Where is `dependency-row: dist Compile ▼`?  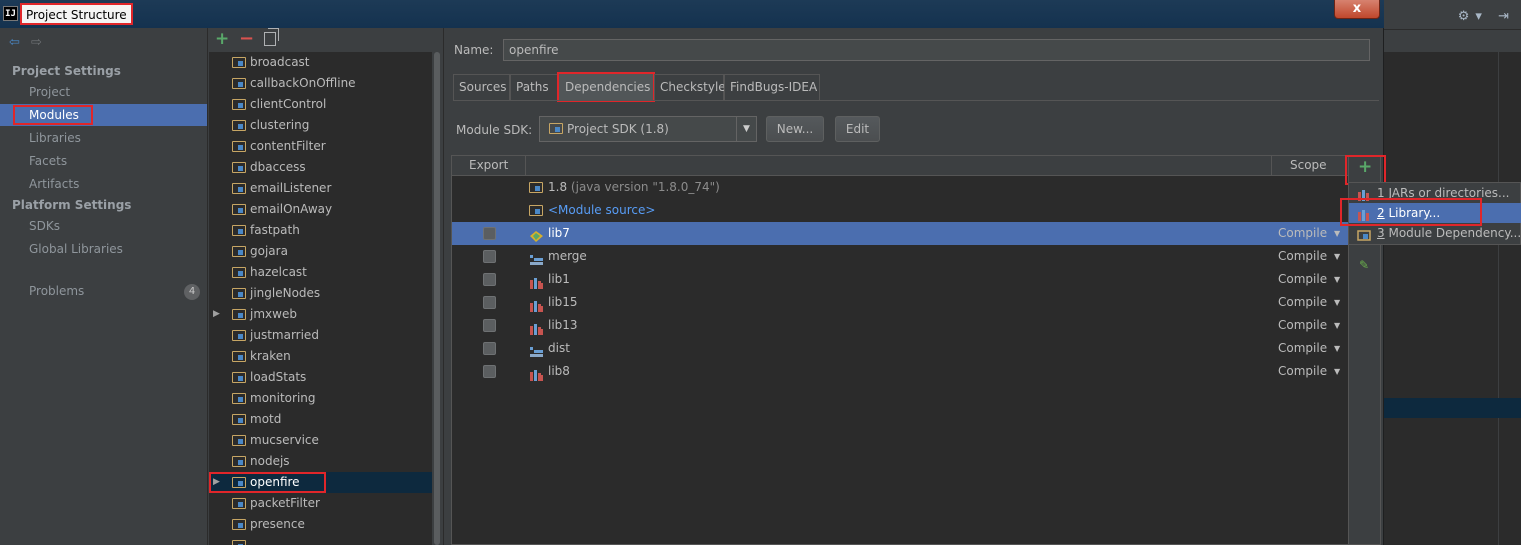
dependency-row: dist Compile ▼ is located at coordinates (900, 348).